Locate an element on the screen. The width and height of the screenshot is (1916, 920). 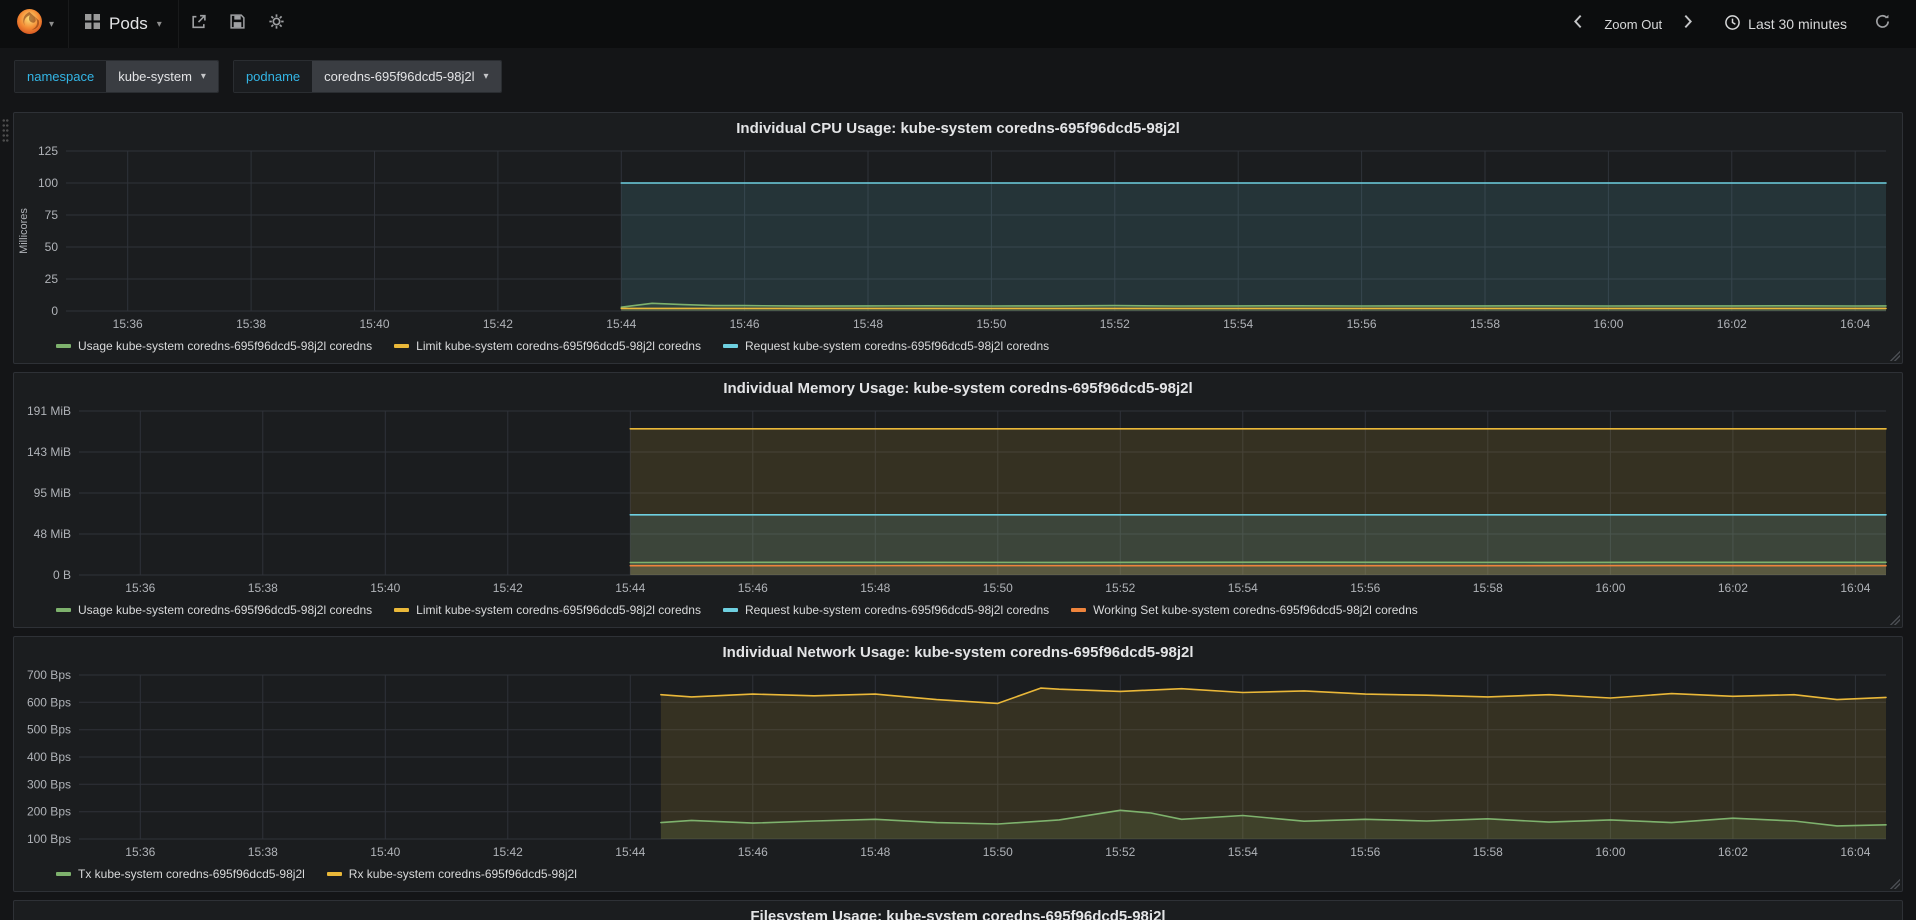
variable-label-namespace: namespace is located at coordinates (61, 76).